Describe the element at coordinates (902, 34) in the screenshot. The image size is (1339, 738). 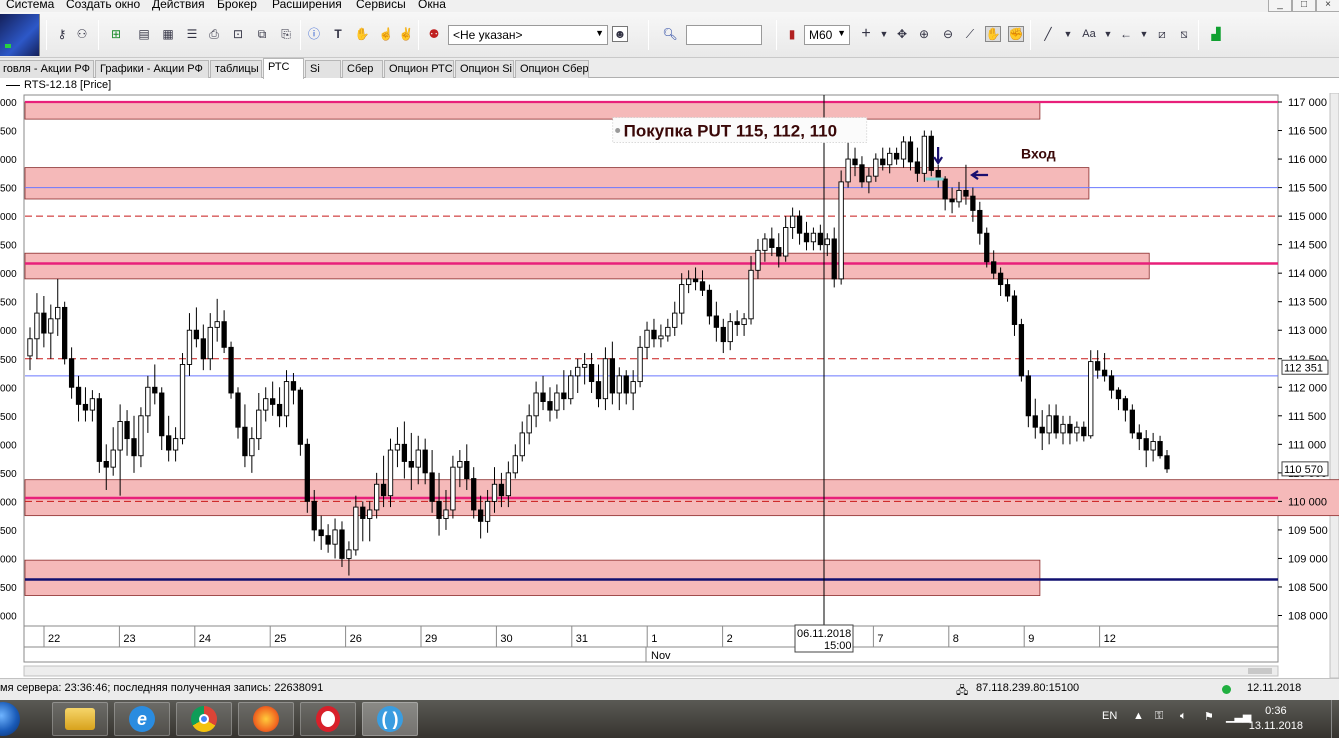
I see `move-icon: ✥` at that location.